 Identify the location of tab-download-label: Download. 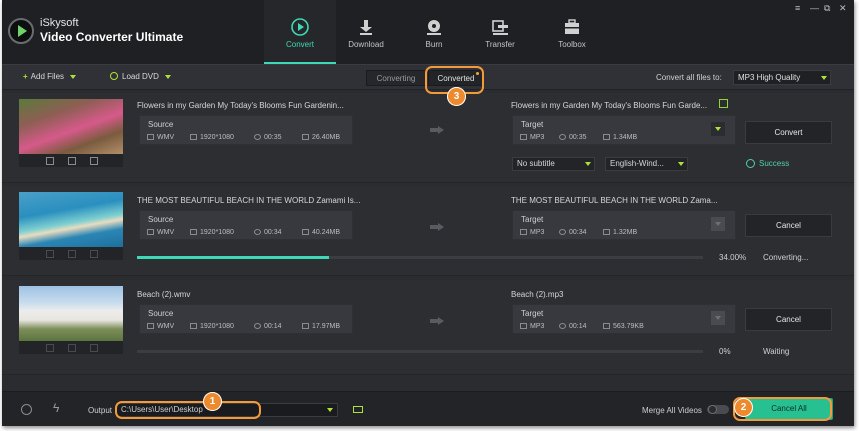
(366, 44).